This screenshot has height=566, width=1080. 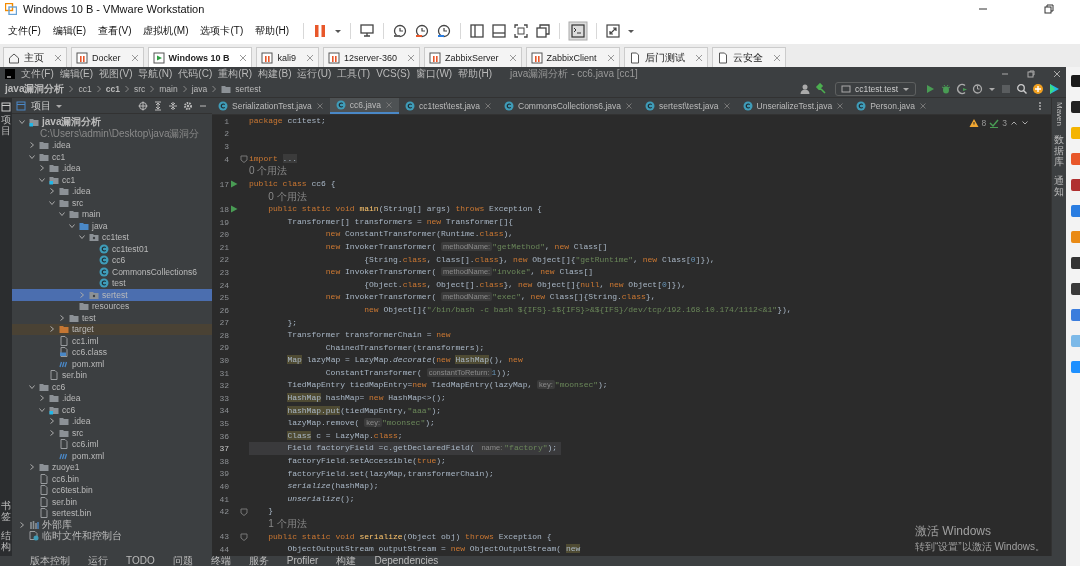 What do you see at coordinates (1054, 88) in the screenshot?
I see `plugin-icon` at bounding box center [1054, 88].